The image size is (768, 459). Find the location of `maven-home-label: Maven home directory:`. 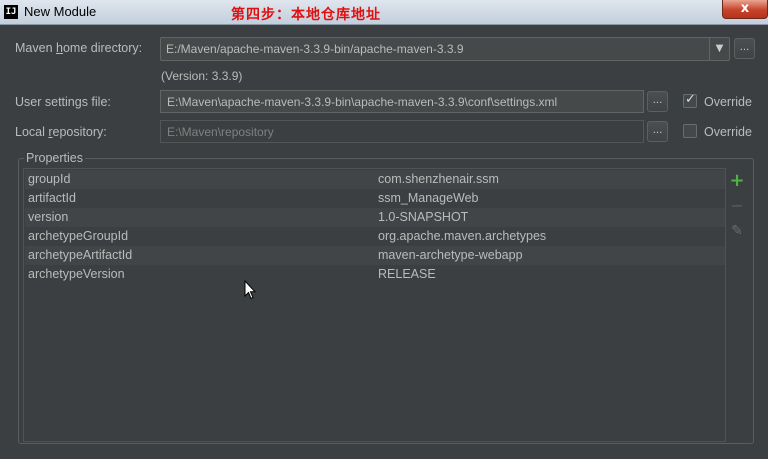

maven-home-label: Maven home directory: is located at coordinates (79, 48).